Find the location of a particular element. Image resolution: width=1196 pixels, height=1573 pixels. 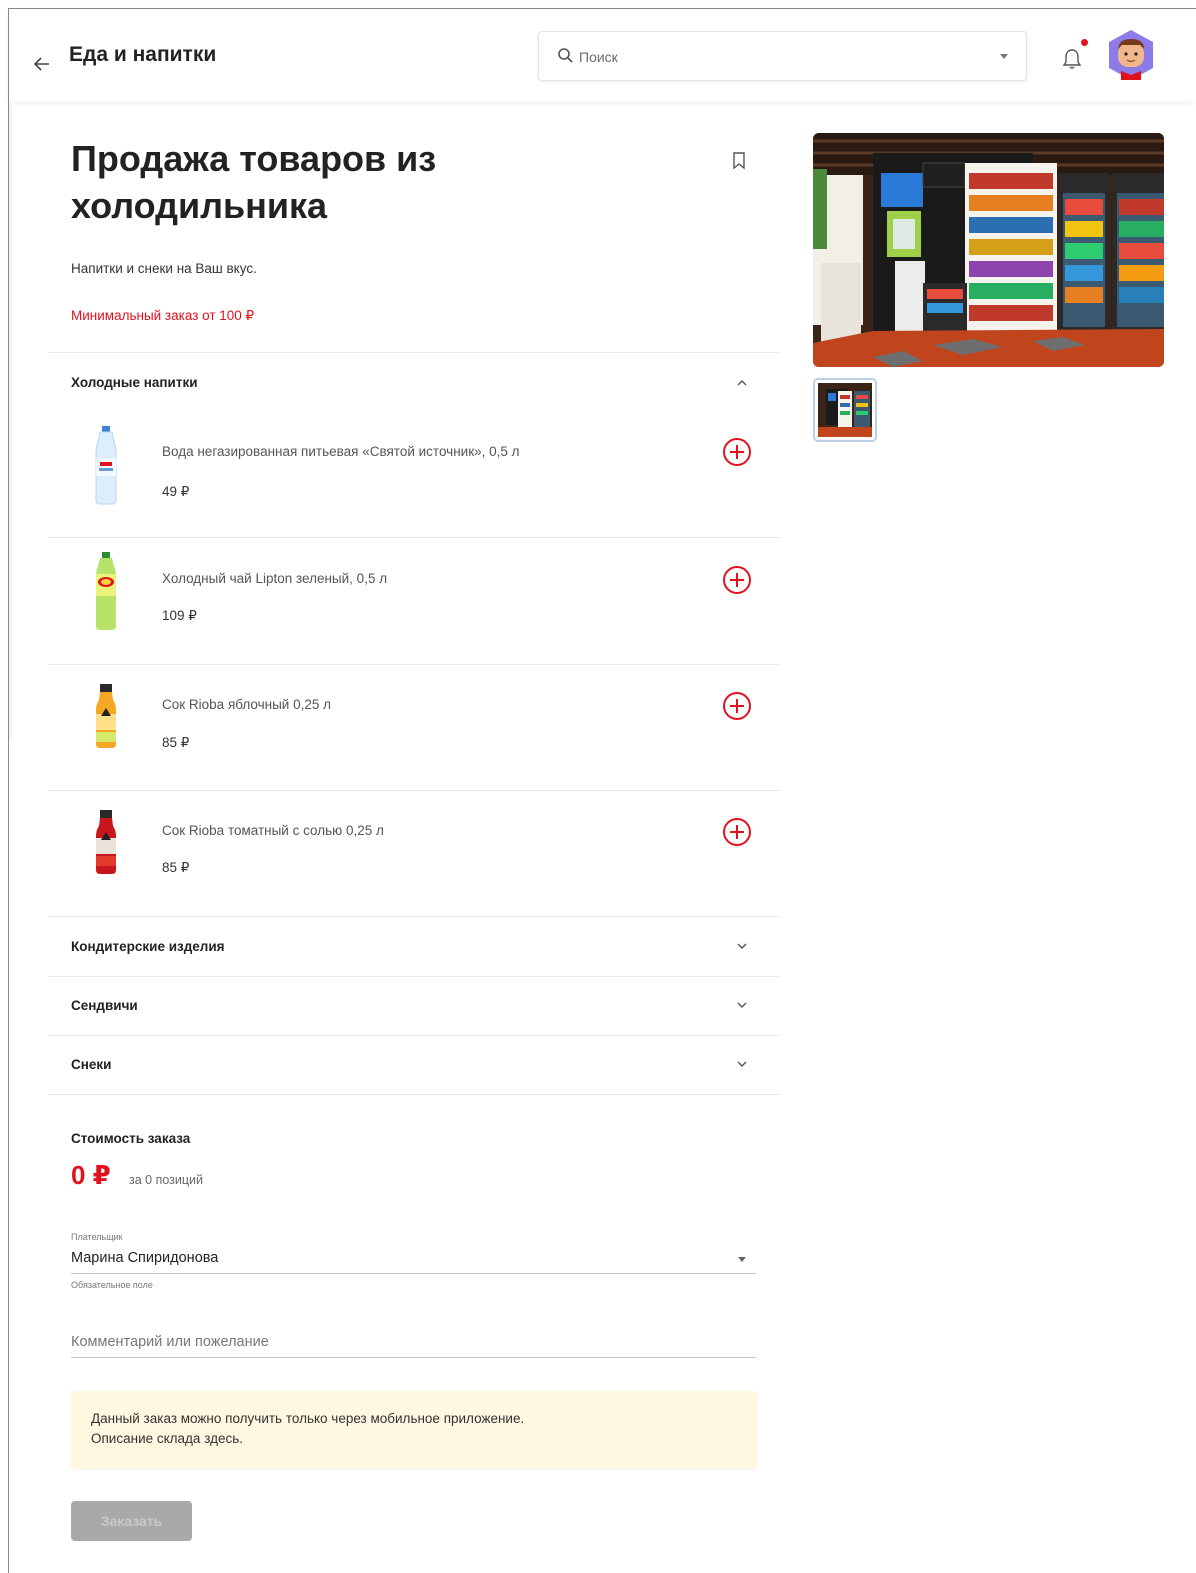

header-title: Еда и напитки is located at coordinates (143, 54).